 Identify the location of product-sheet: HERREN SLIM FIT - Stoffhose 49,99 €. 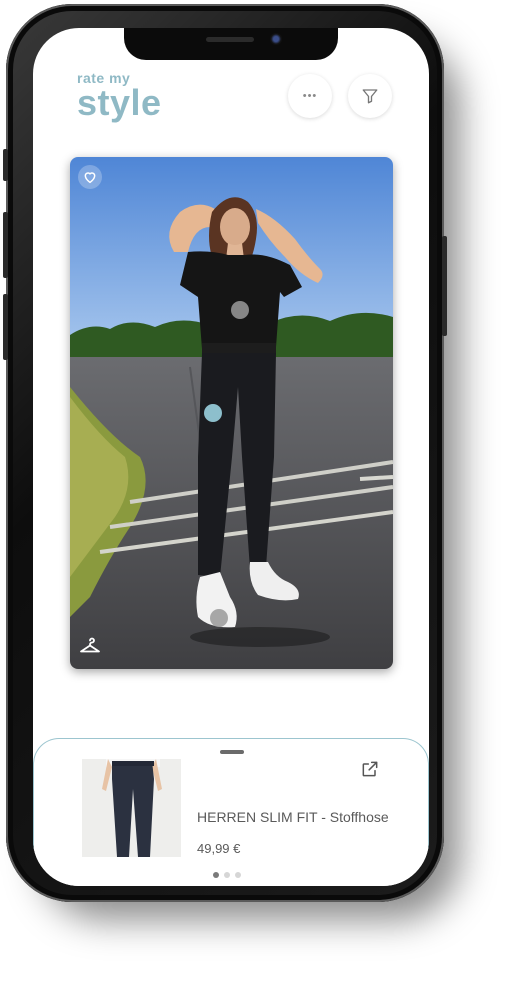
(231, 812).